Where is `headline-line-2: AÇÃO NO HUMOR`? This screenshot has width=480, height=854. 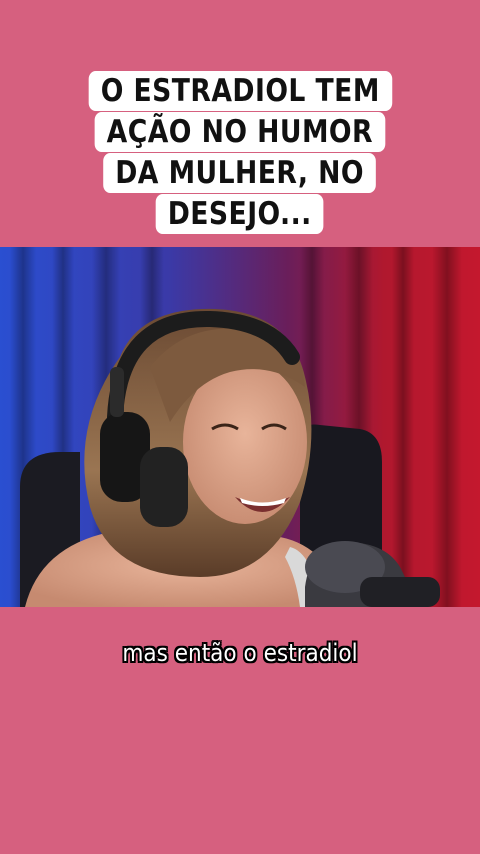 headline-line-2: AÇÃO NO HUMOR is located at coordinates (240, 132).